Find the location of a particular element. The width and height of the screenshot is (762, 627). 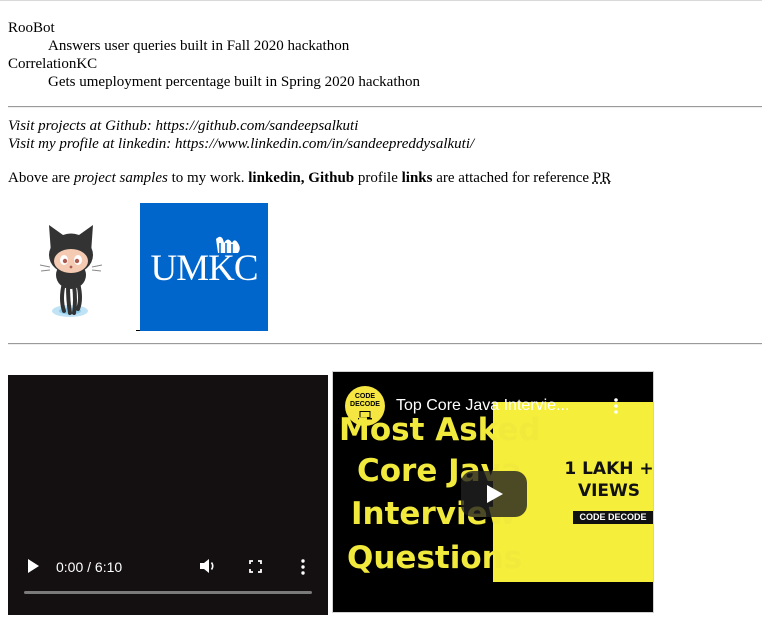

project-name-correlationkc: CorrelationKC is located at coordinates (53, 64).